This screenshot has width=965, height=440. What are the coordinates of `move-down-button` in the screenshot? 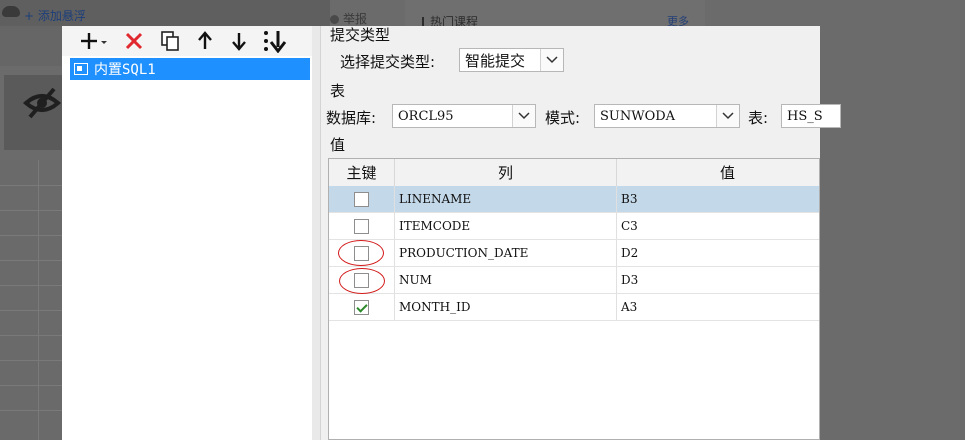 It's located at (239, 41).